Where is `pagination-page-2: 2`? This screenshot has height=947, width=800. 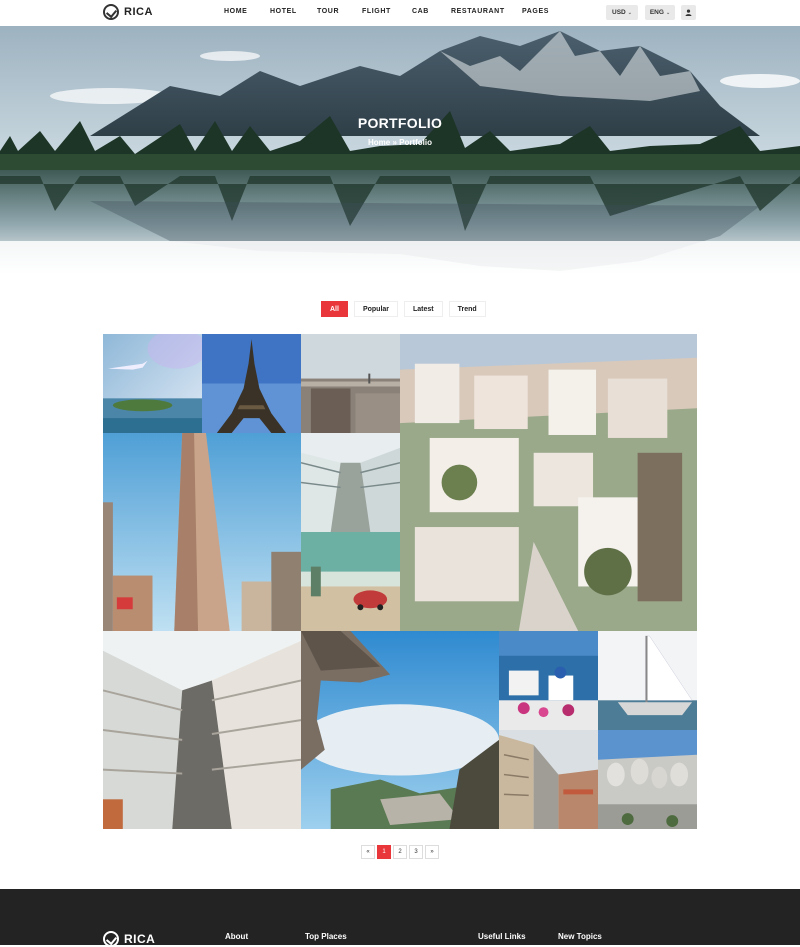 pagination-page-2: 2 is located at coordinates (400, 852).